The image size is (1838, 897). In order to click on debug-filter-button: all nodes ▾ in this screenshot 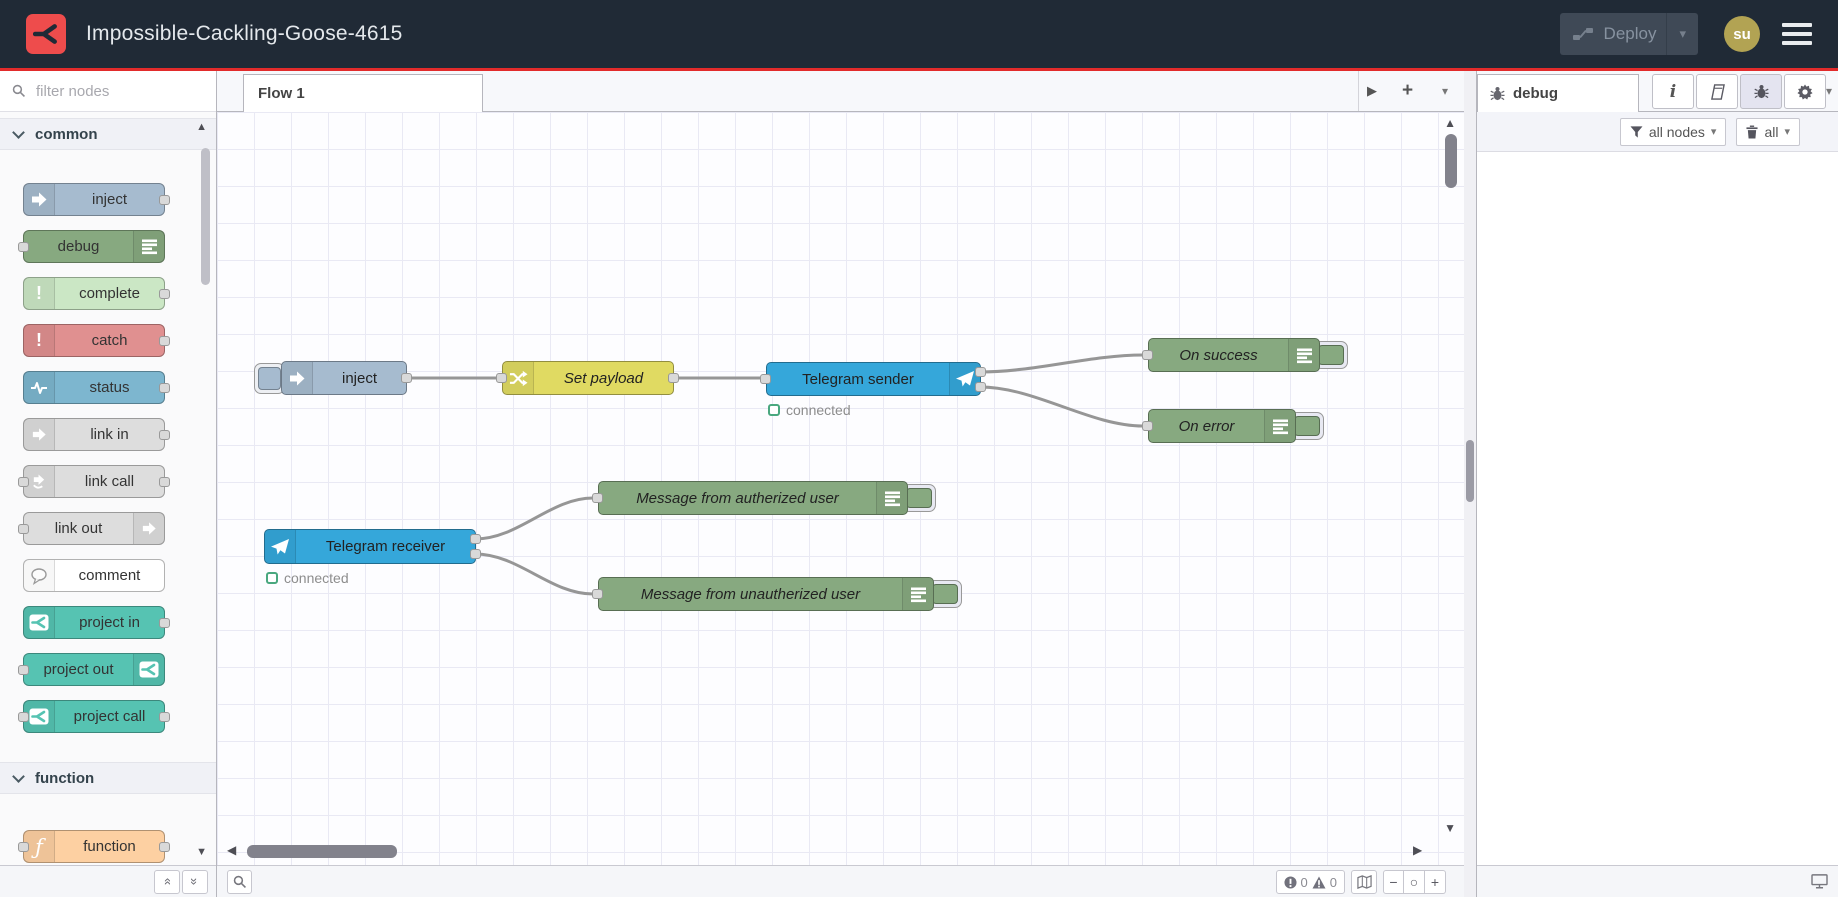, I will do `click(1673, 131)`.